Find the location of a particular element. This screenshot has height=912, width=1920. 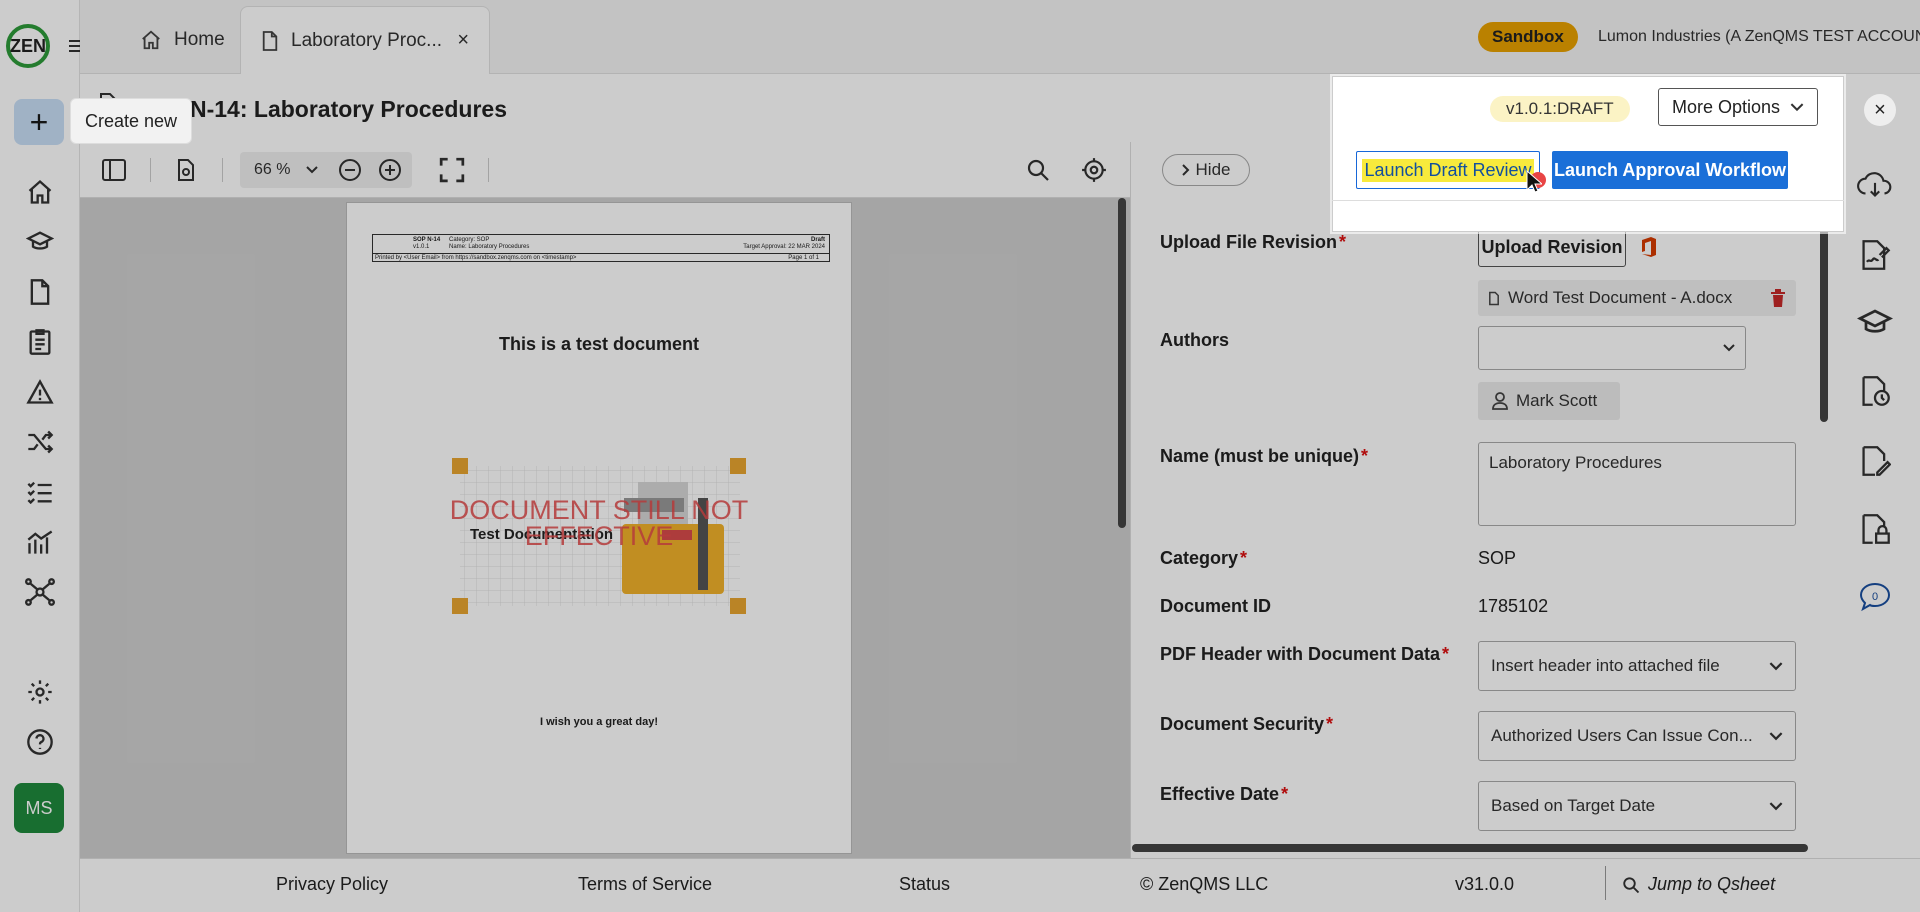

mouse-cursor-icon is located at coordinates (1534, 182).